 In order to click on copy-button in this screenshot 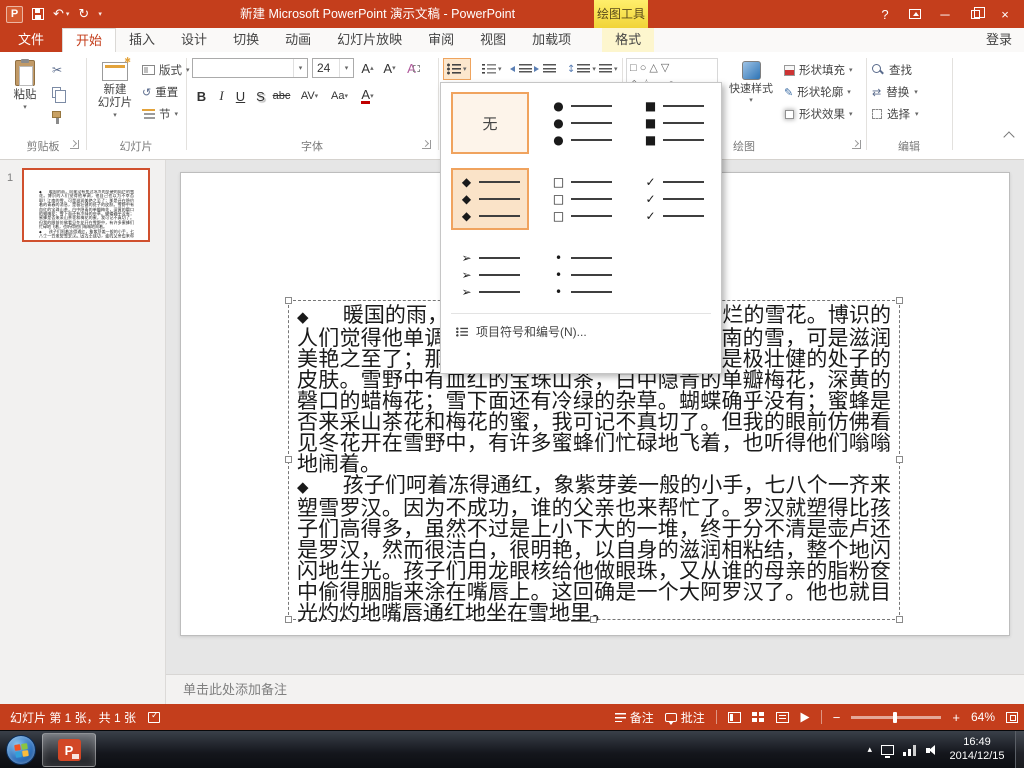, I will do `click(59, 92)`.